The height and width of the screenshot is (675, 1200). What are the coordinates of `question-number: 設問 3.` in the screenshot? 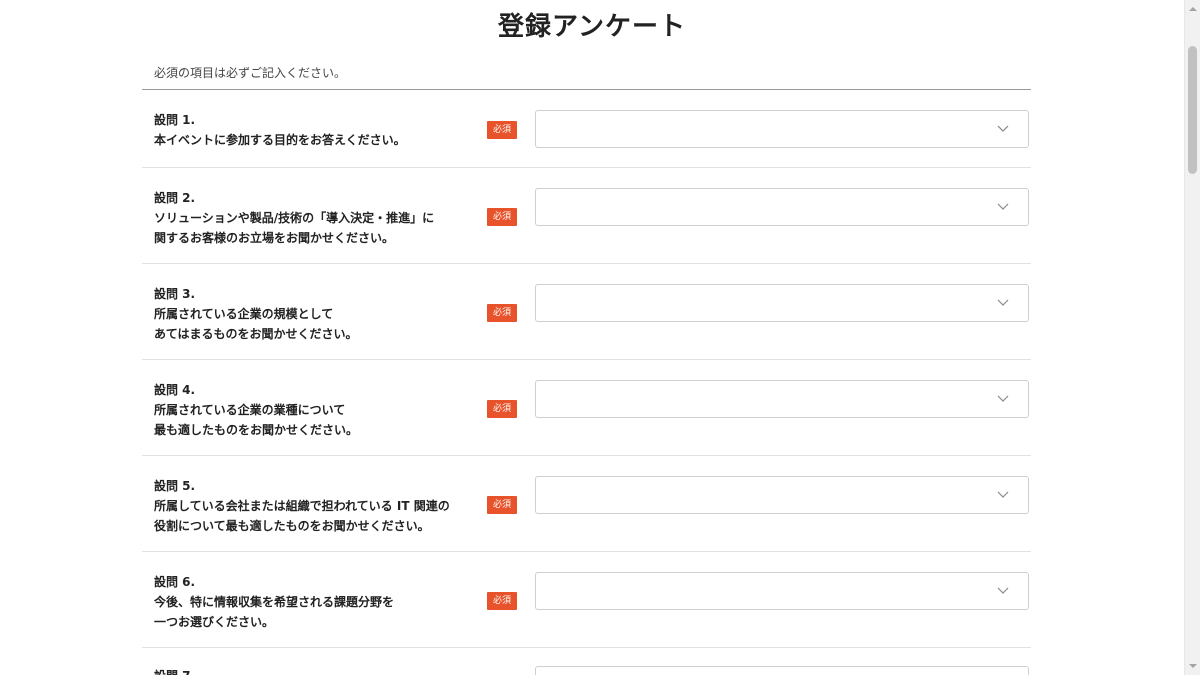 It's located at (175, 294).